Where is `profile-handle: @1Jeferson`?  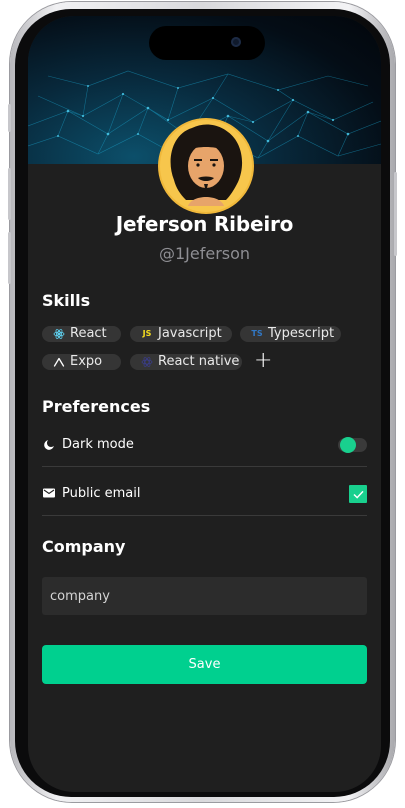 profile-handle: @1Jeferson is located at coordinates (204, 253).